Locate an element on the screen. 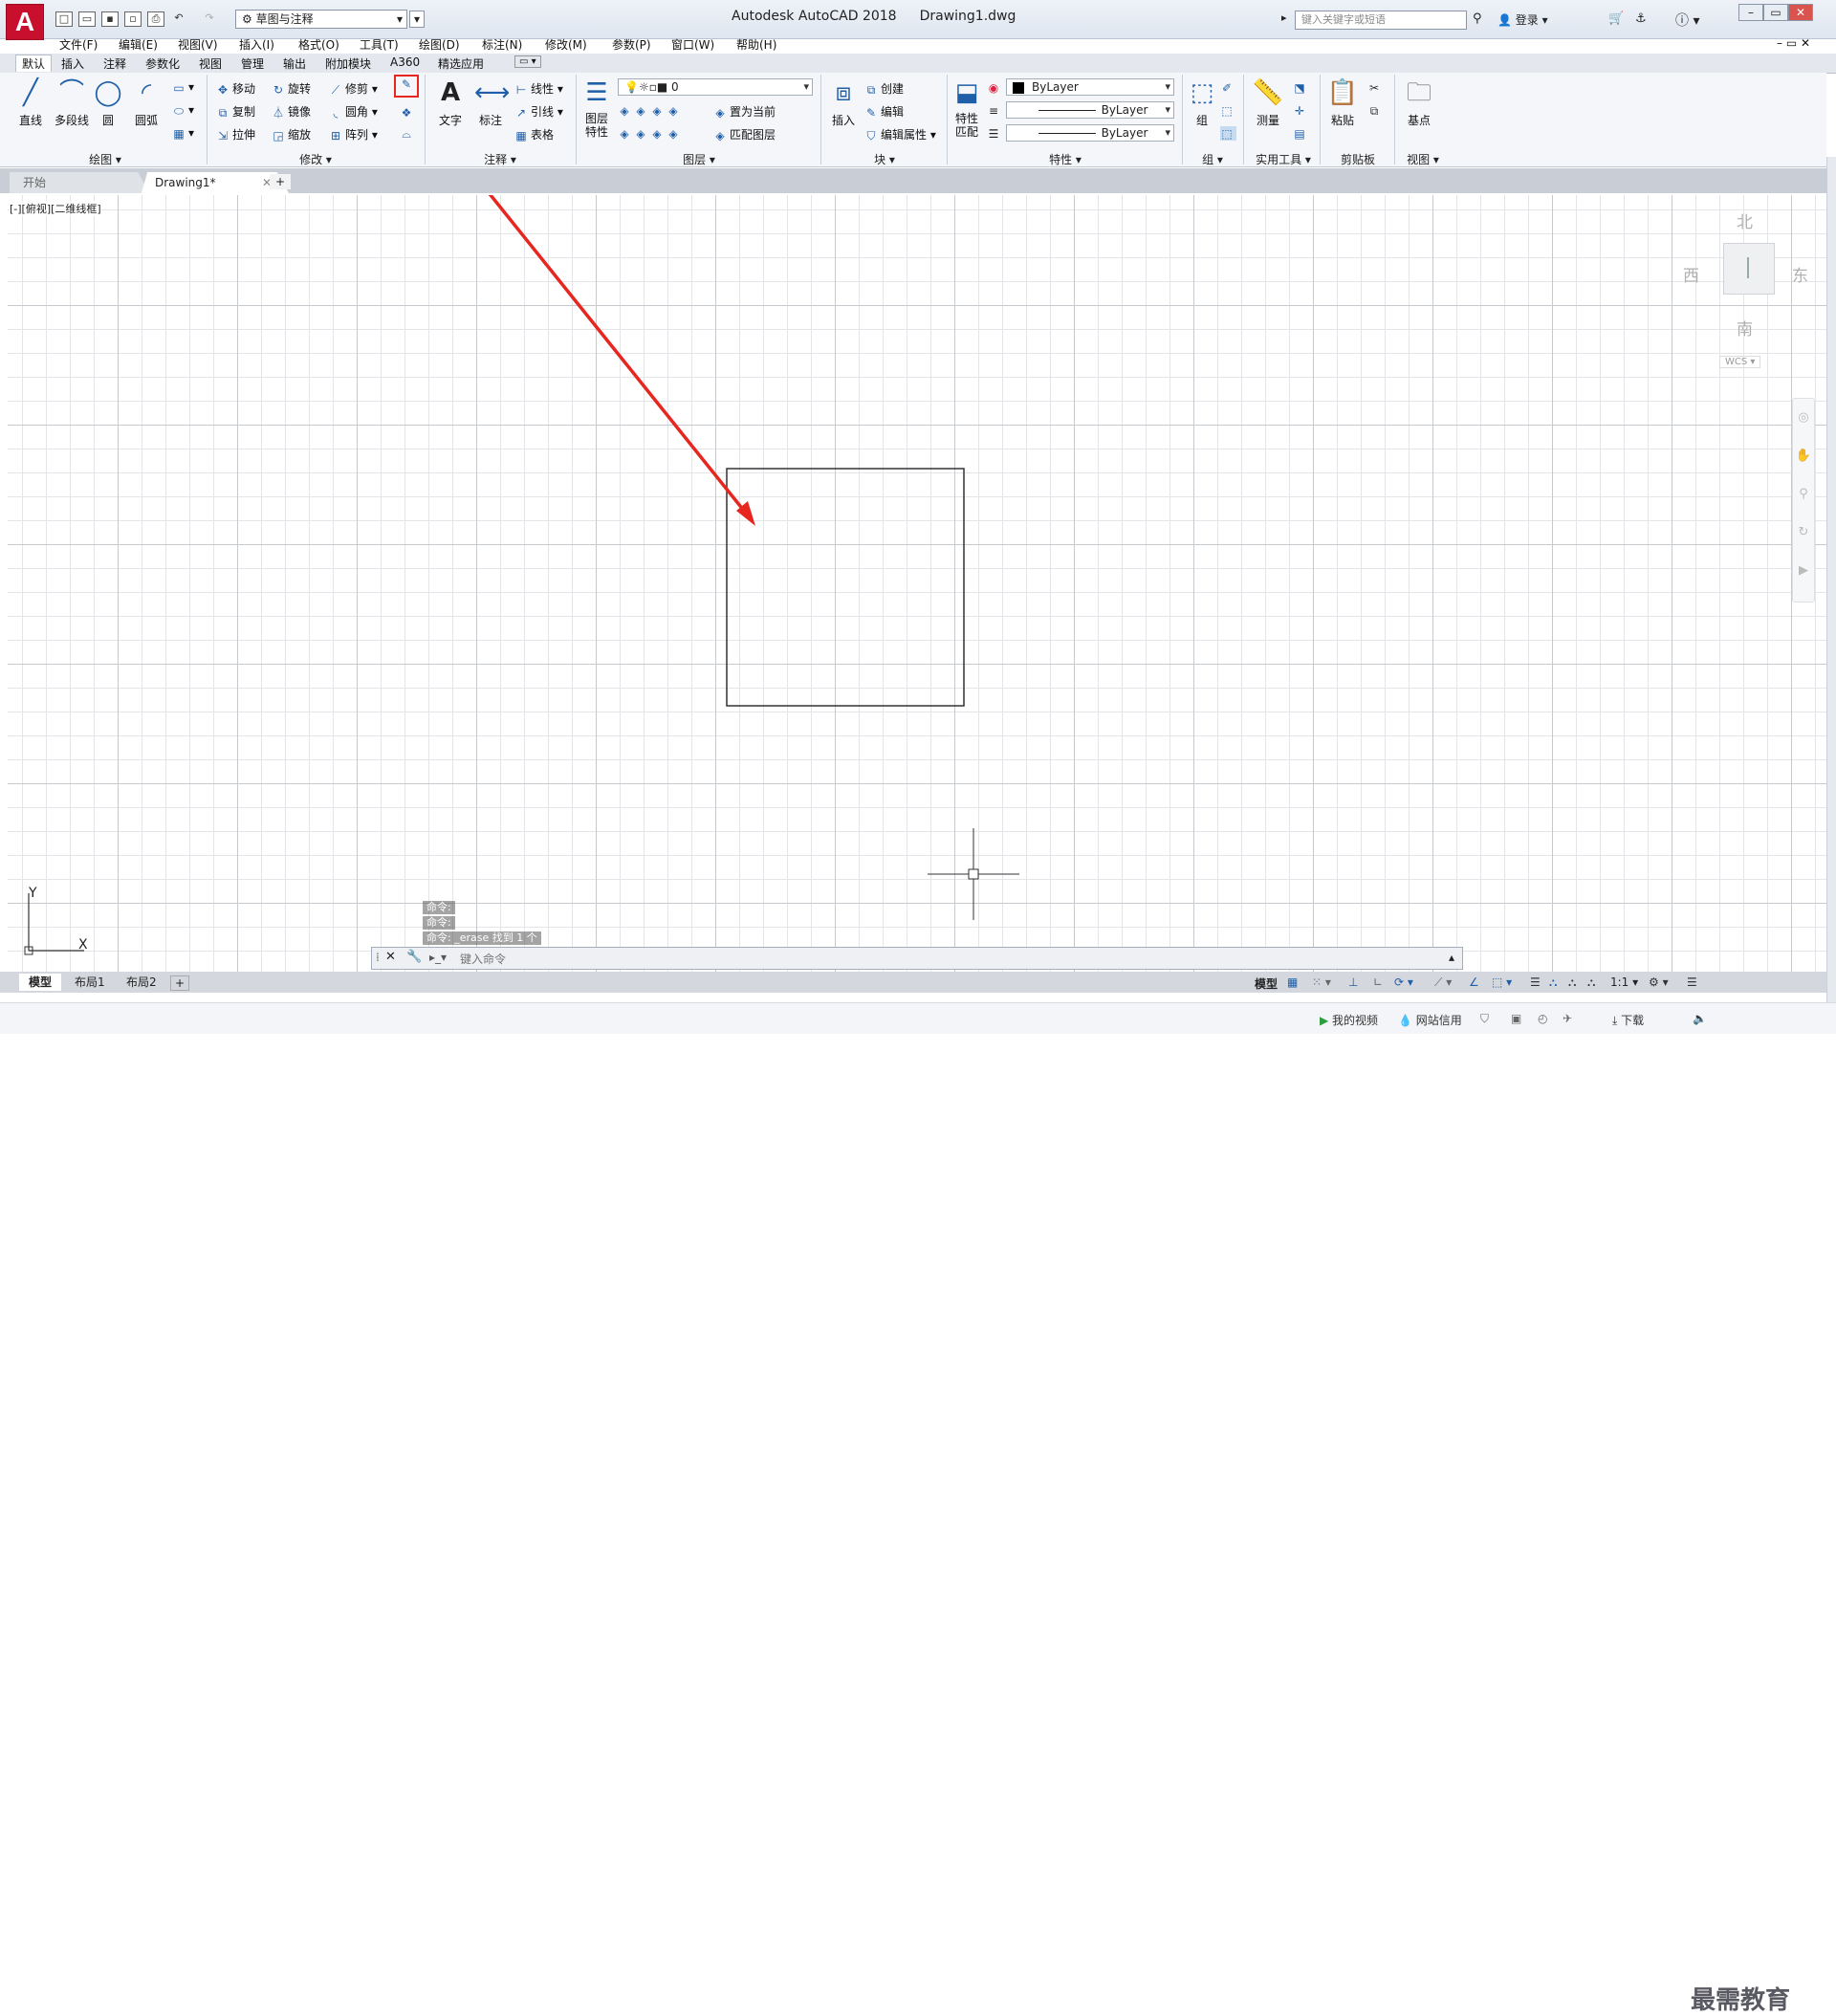  lineweight-toggle-icon: ☰ is located at coordinates (1536, 982).